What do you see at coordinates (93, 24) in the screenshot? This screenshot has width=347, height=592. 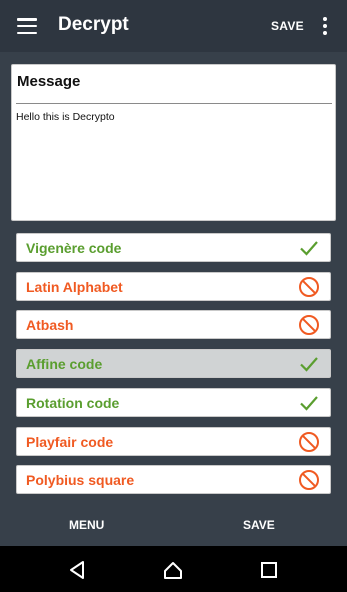 I see `page-title: Decrypt` at bounding box center [93, 24].